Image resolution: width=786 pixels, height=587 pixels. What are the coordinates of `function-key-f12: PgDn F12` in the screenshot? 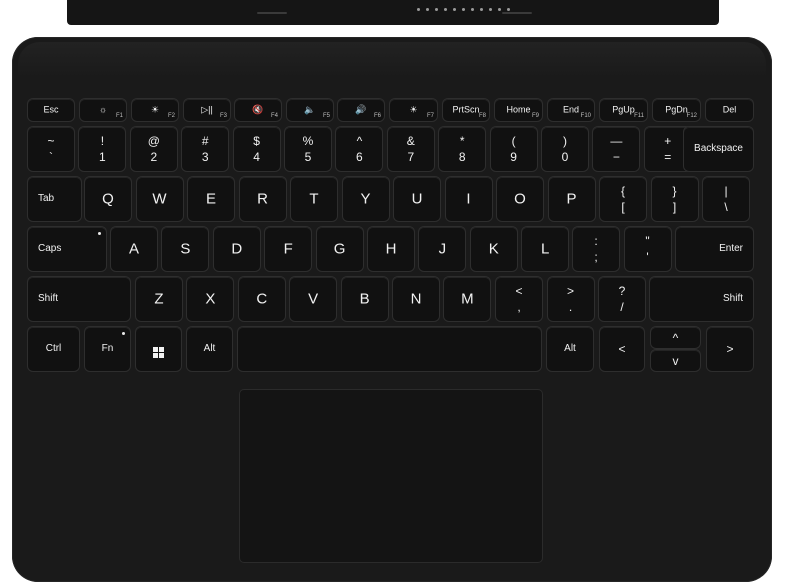 It's located at (676, 110).